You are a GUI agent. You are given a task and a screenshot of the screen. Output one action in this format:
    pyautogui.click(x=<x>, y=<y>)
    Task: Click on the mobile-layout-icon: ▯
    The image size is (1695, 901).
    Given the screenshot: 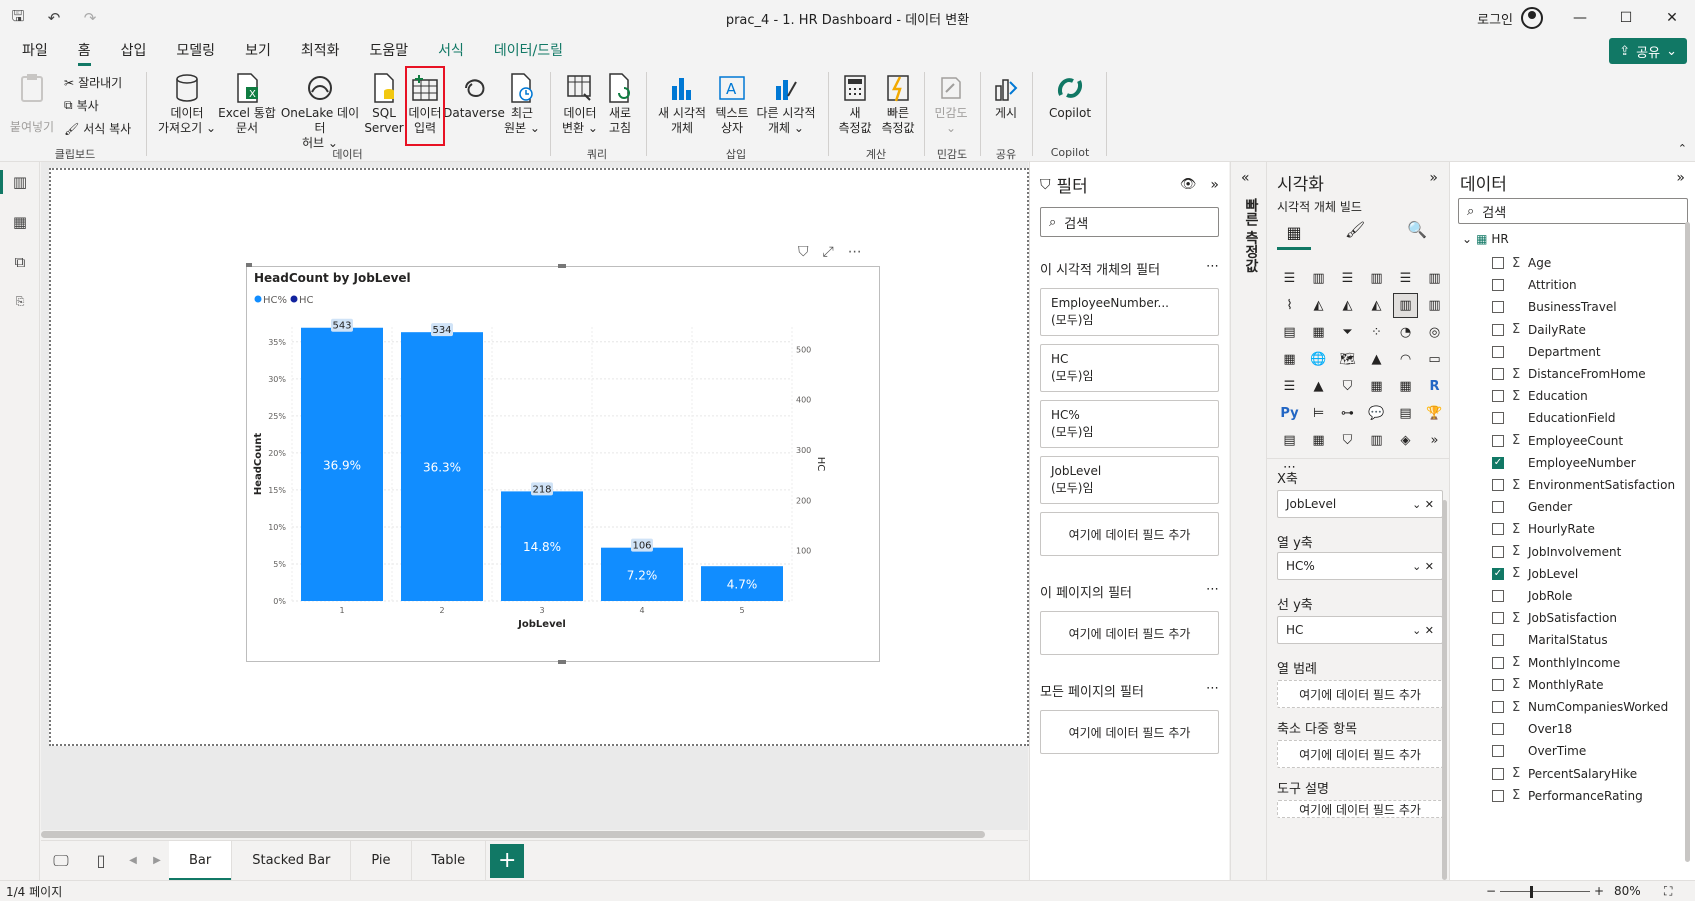 What is the action you would take?
    pyautogui.click(x=101, y=861)
    